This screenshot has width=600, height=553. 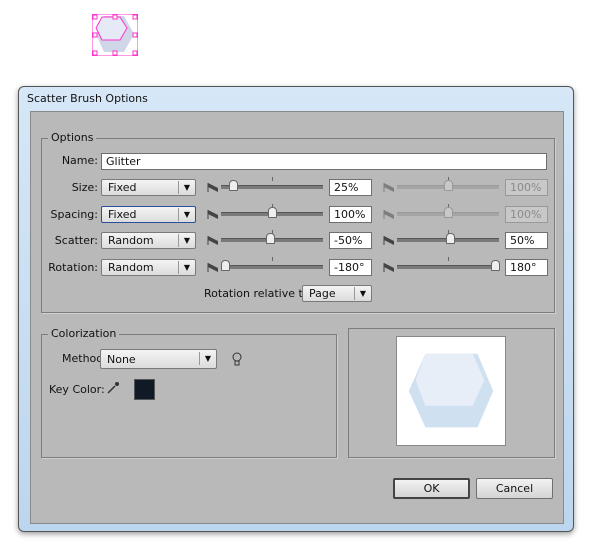 What do you see at coordinates (448, 266) in the screenshot?
I see `max-slider-track` at bounding box center [448, 266].